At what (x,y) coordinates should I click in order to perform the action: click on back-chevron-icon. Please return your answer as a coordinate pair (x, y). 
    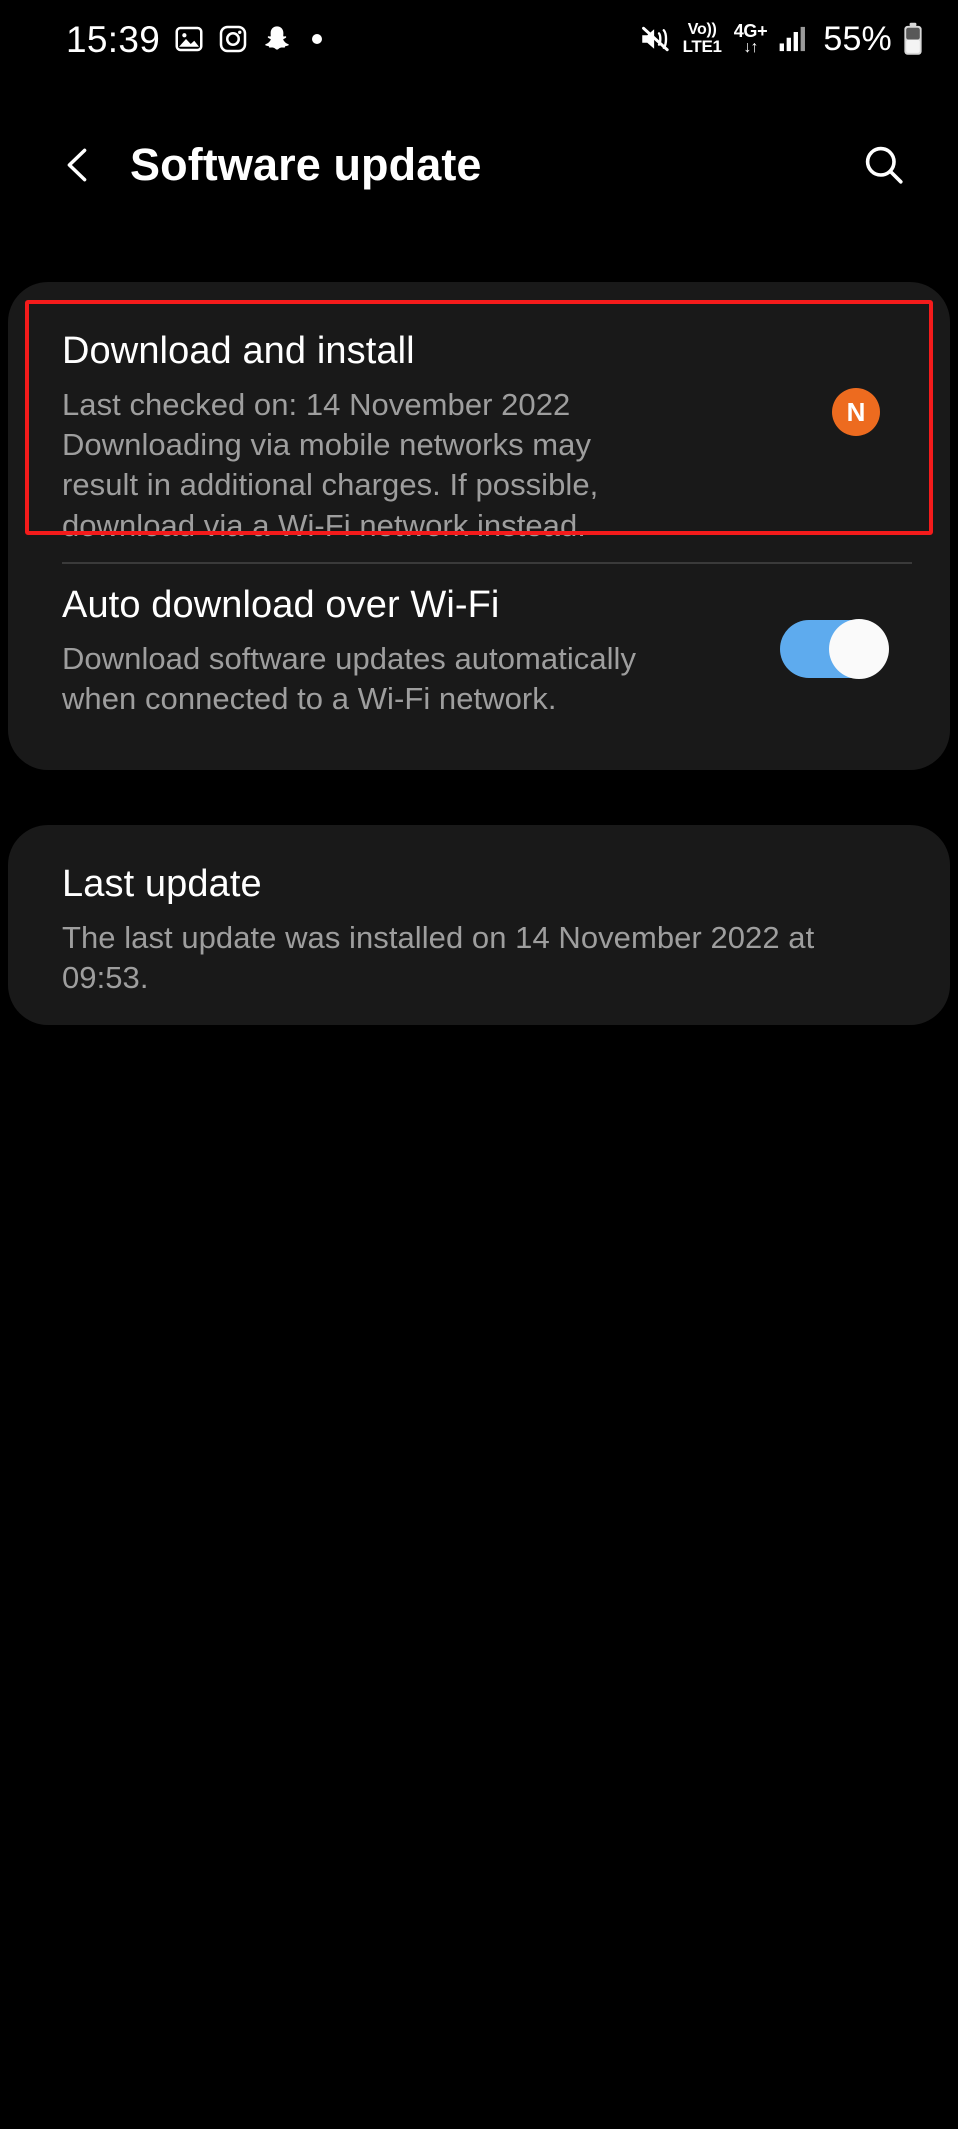
    Looking at the image, I should click on (78, 165).